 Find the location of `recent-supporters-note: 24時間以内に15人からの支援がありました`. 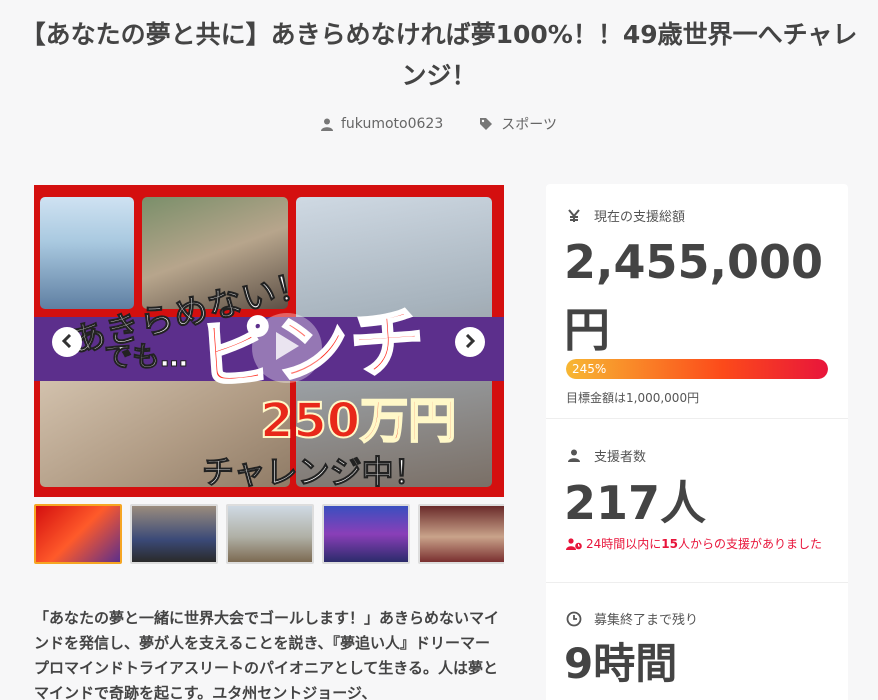

recent-supporters-note: 24時間以内に15人からの支援がありました is located at coordinates (697, 545).